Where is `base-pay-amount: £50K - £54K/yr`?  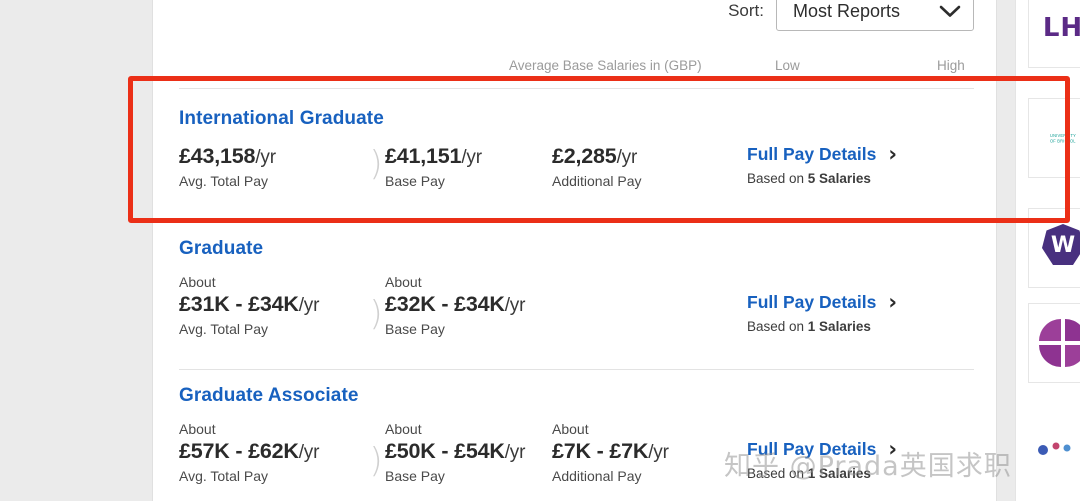
base-pay-amount: £50K - £54K/yr is located at coordinates (468, 451).